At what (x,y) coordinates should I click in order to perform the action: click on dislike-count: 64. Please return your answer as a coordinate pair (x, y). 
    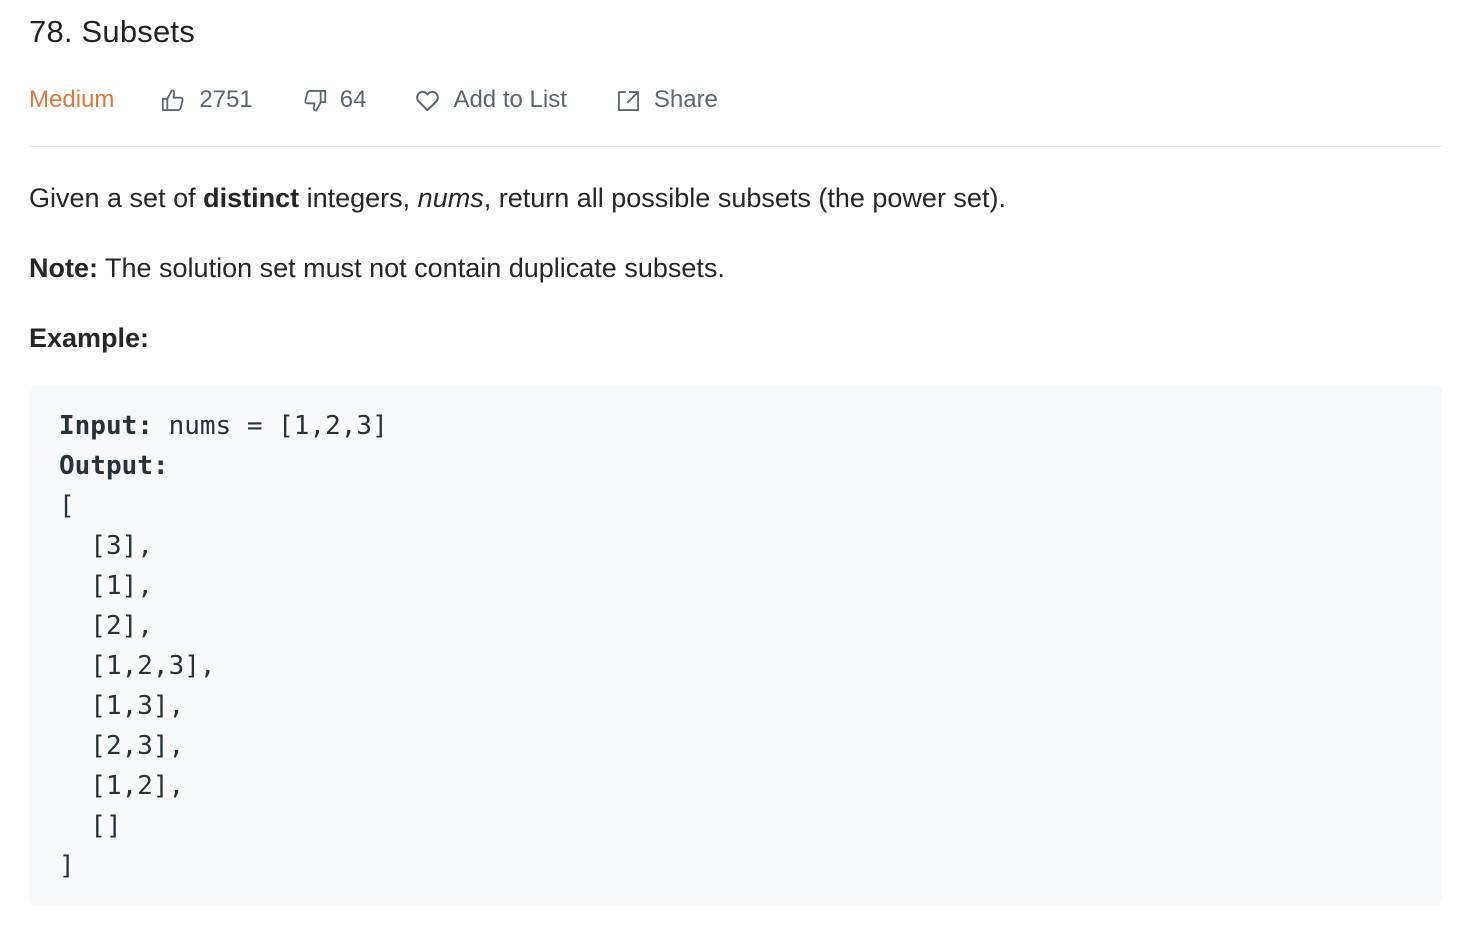
    Looking at the image, I should click on (353, 99).